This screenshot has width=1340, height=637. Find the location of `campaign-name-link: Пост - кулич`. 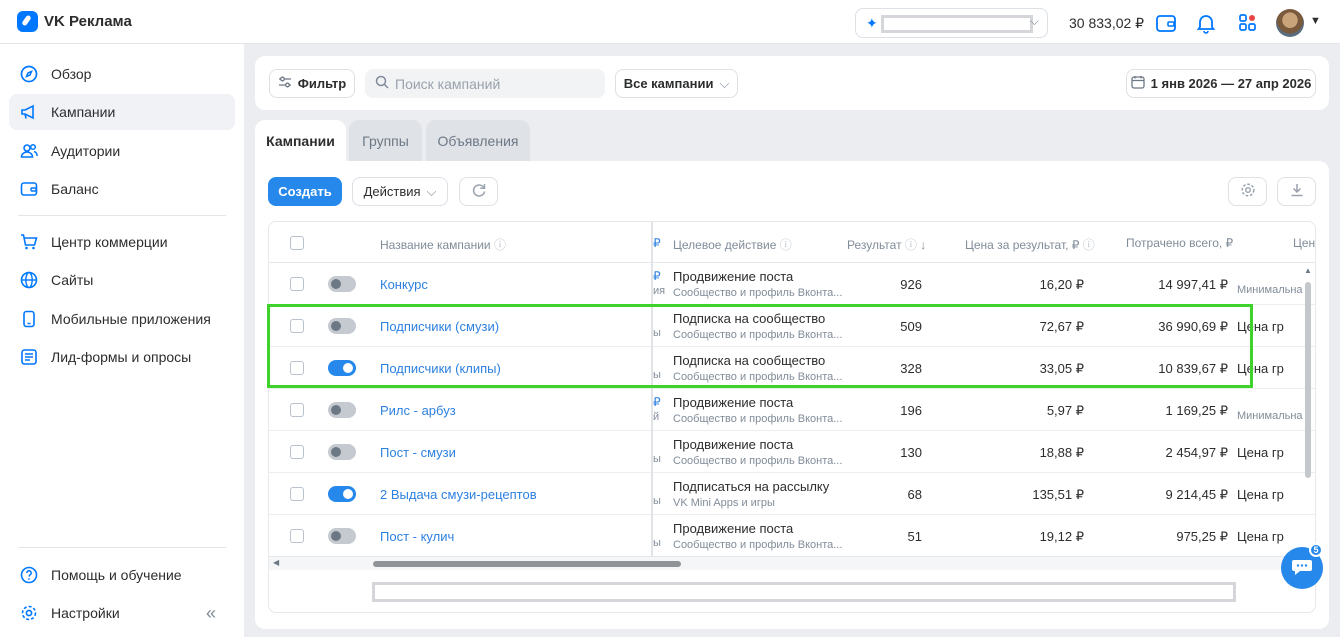

campaign-name-link: Пост - кулич is located at coordinates (417, 536).